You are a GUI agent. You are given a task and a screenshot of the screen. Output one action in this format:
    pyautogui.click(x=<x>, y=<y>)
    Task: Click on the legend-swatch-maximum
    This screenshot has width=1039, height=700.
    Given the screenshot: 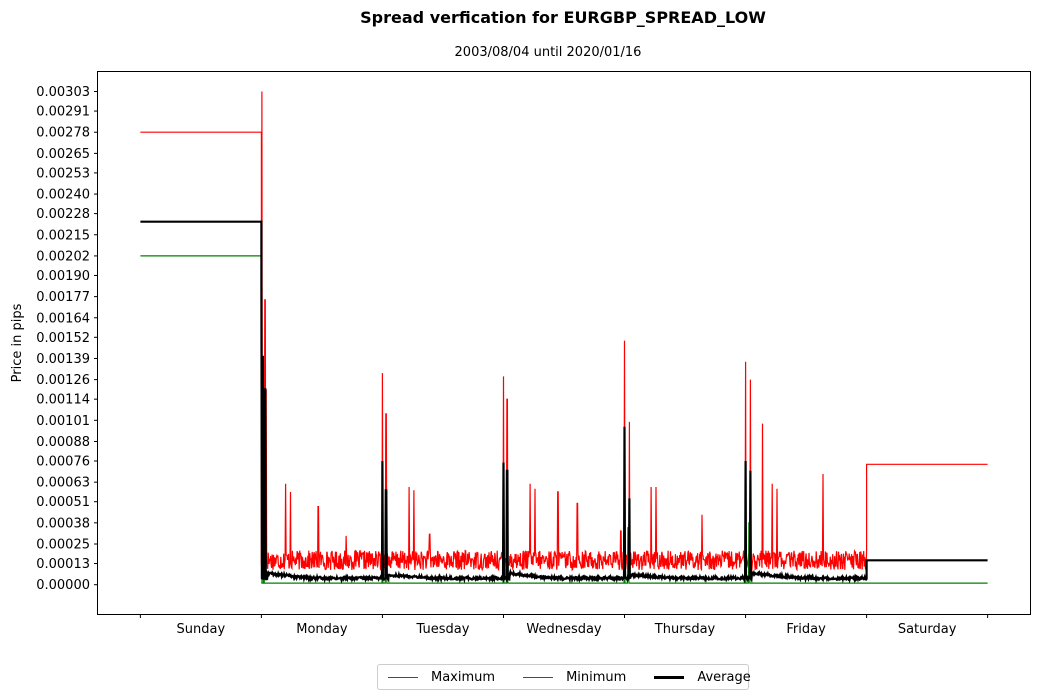 What is the action you would take?
    pyautogui.click(x=403, y=677)
    